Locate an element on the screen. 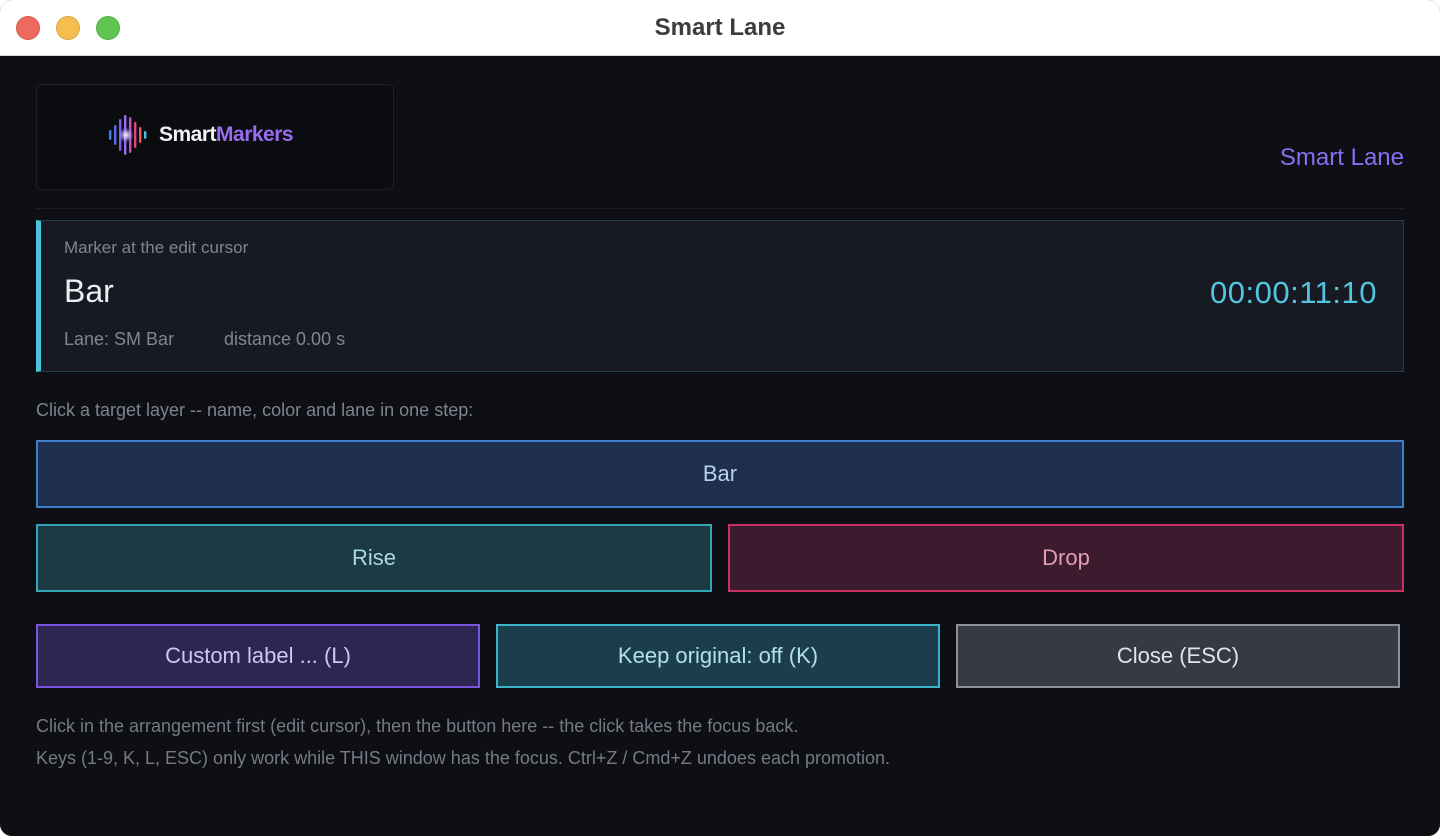 The image size is (1440, 836). marker-distance: distance 0.00 s is located at coordinates (285, 339).